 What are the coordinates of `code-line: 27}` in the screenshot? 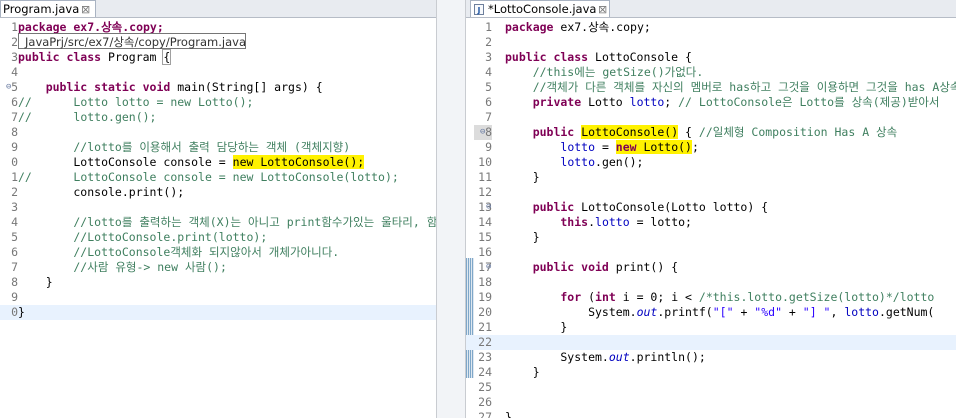 It's located at (495, 414).